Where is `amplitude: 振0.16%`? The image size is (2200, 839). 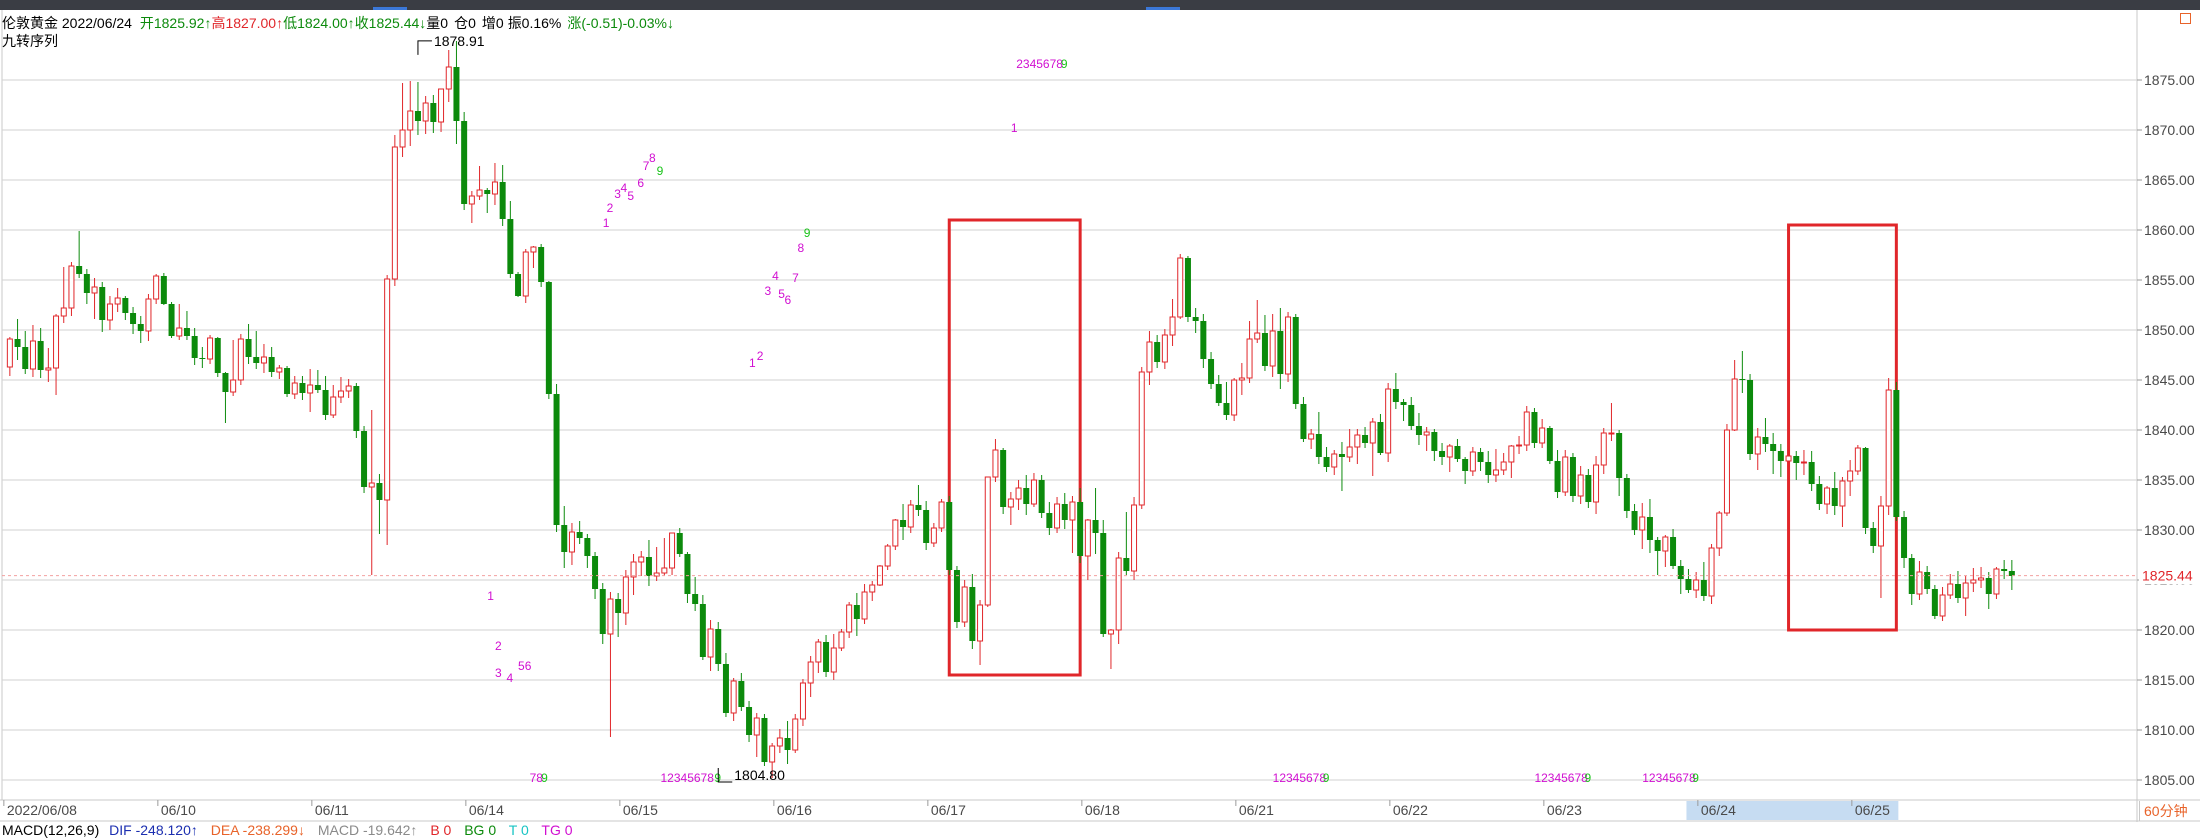
amplitude: 振0.16% is located at coordinates (534, 23).